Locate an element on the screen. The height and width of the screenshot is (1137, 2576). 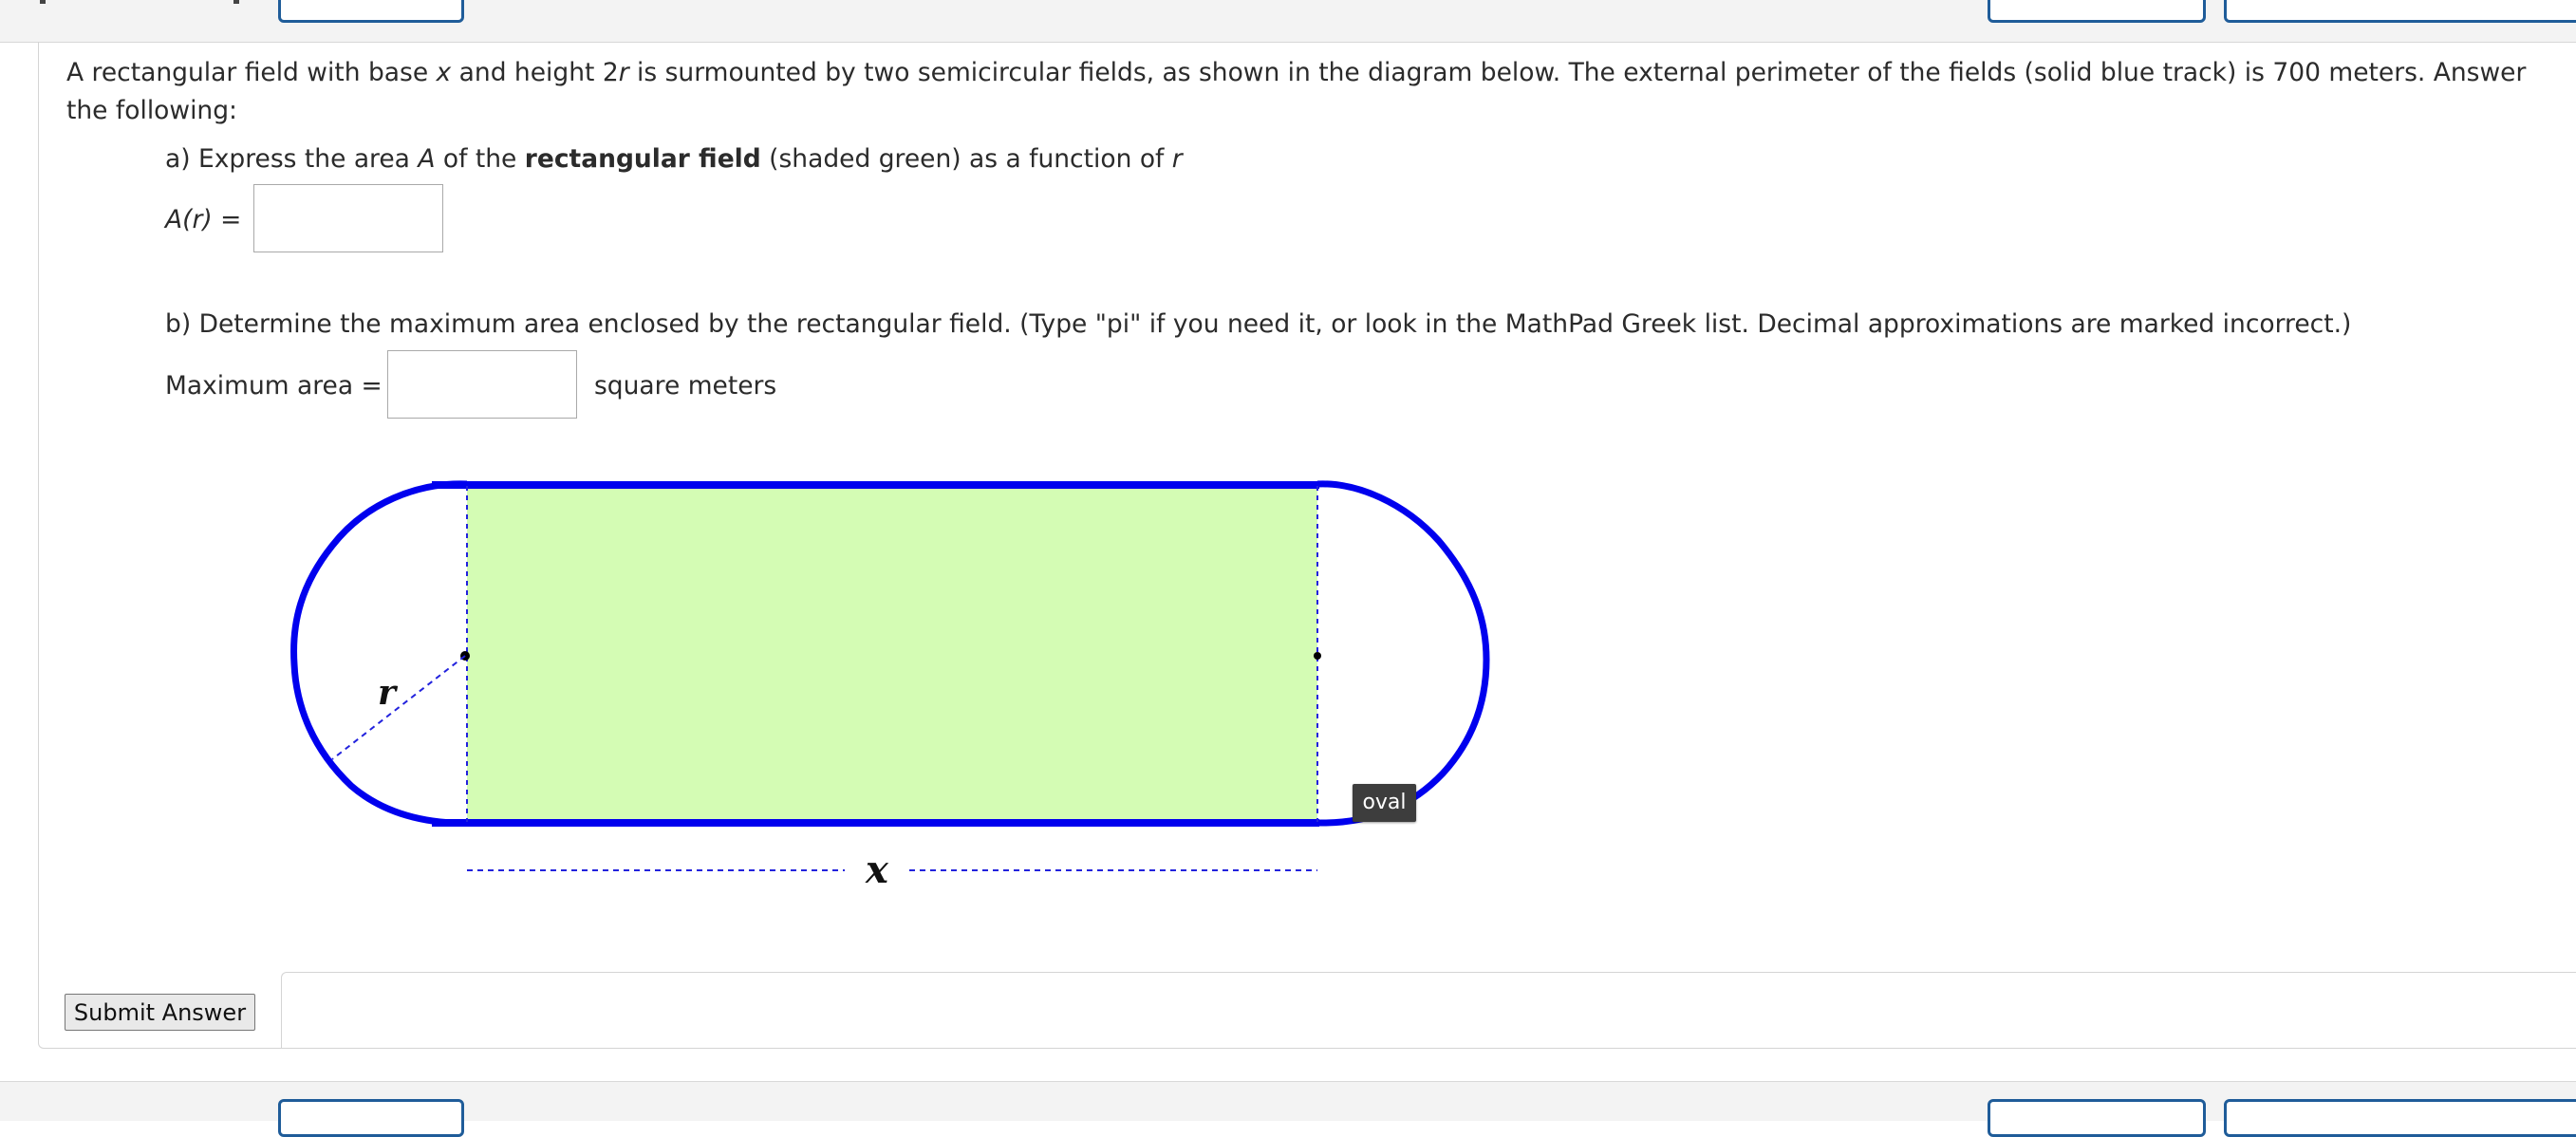
oval-tooltip: oval is located at coordinates (1384, 803).